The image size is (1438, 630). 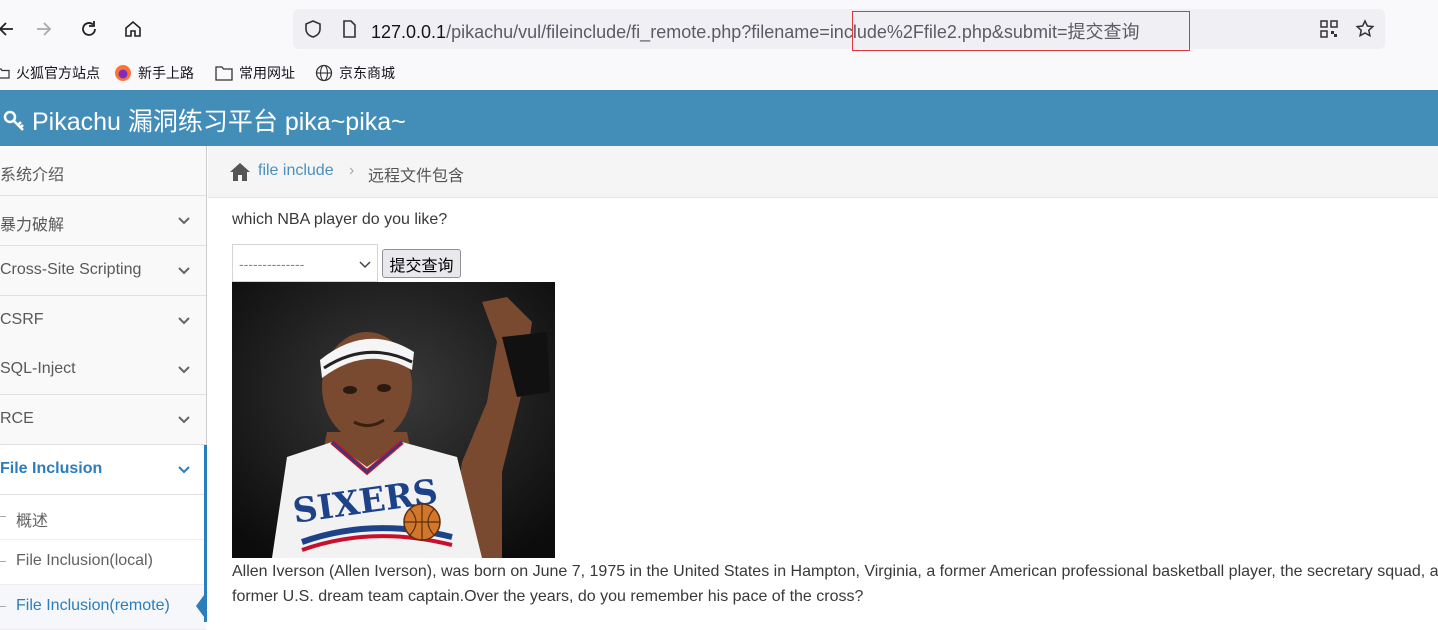 I want to click on sidebar-item-label: 系统介绍, so click(x=32, y=175).